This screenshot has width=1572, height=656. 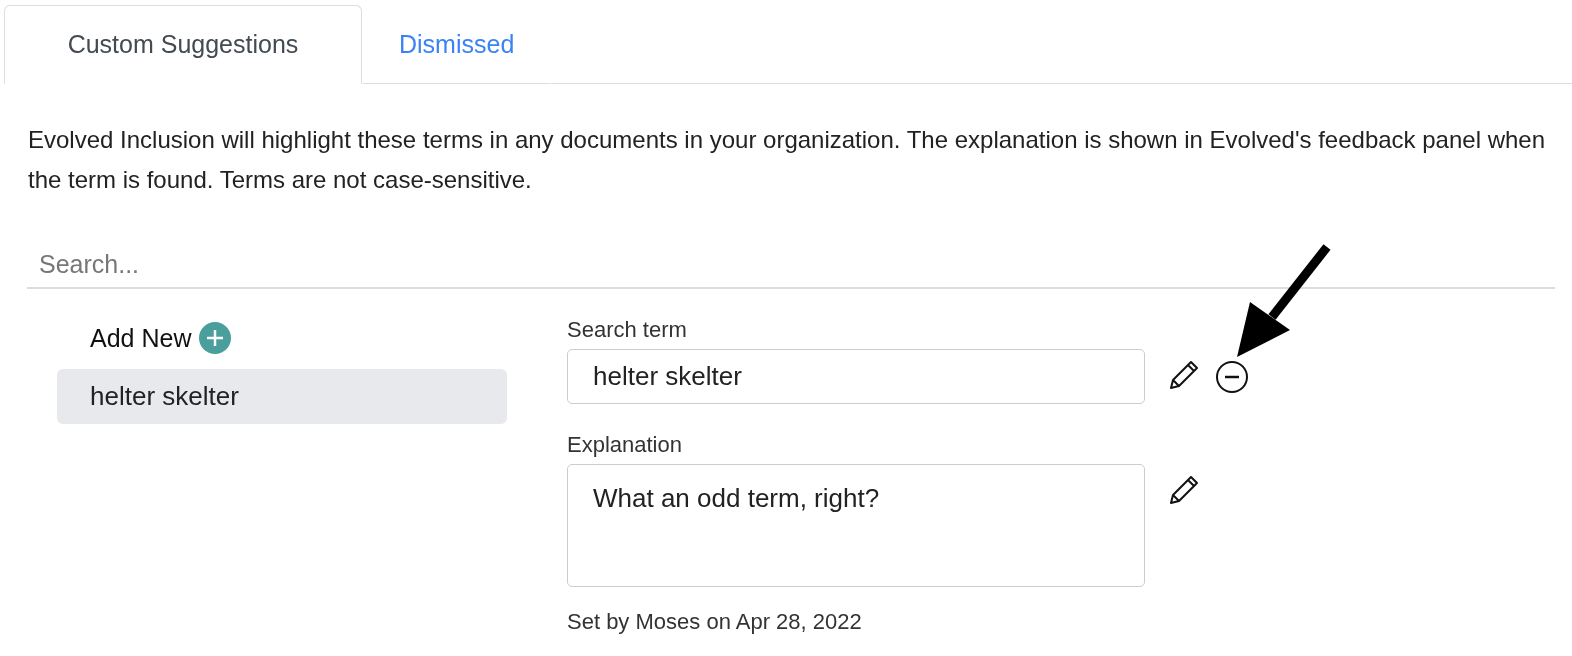 I want to click on field-label: Search term, so click(x=627, y=330).